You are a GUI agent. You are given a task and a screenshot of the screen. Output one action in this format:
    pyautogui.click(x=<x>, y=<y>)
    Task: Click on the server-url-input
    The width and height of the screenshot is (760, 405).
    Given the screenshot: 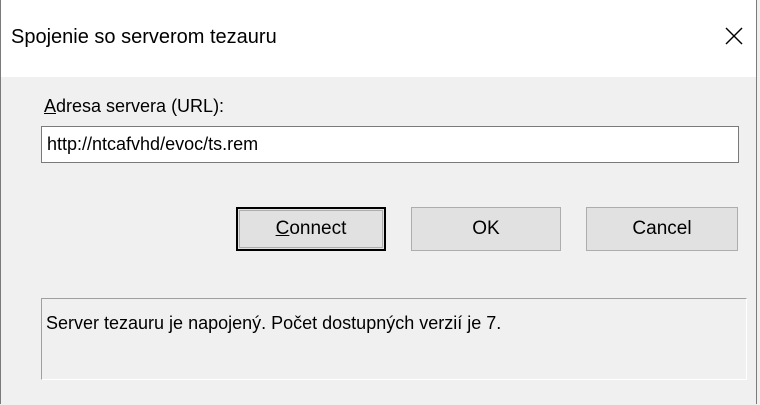 What is the action you would take?
    pyautogui.click(x=390, y=144)
    